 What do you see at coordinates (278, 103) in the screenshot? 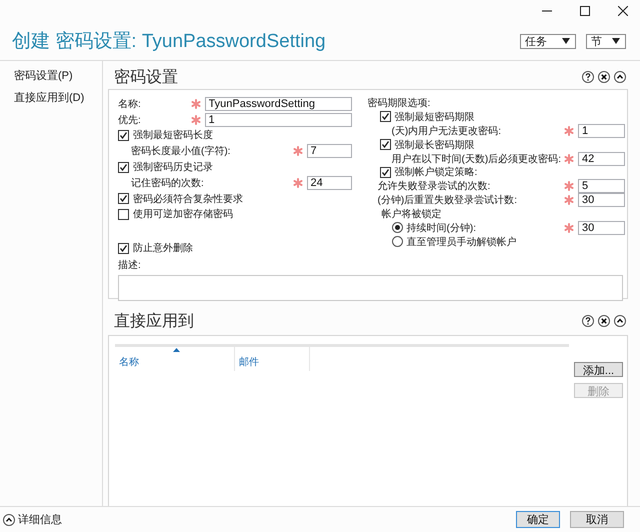
I see `input-field: TyunPasswordSetting` at bounding box center [278, 103].